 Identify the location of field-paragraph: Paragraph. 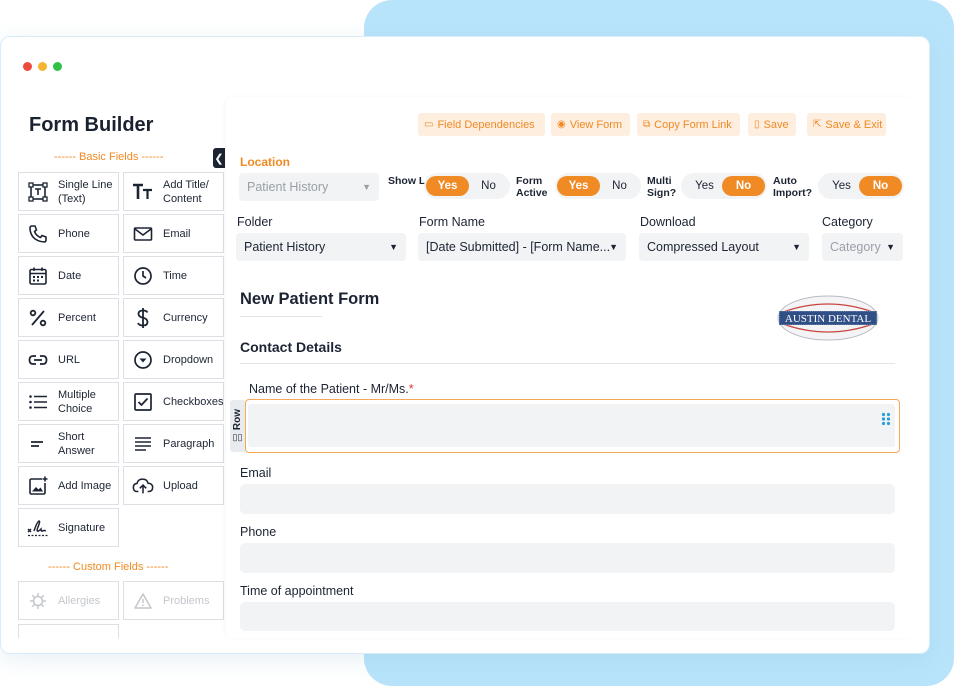
(173, 443).